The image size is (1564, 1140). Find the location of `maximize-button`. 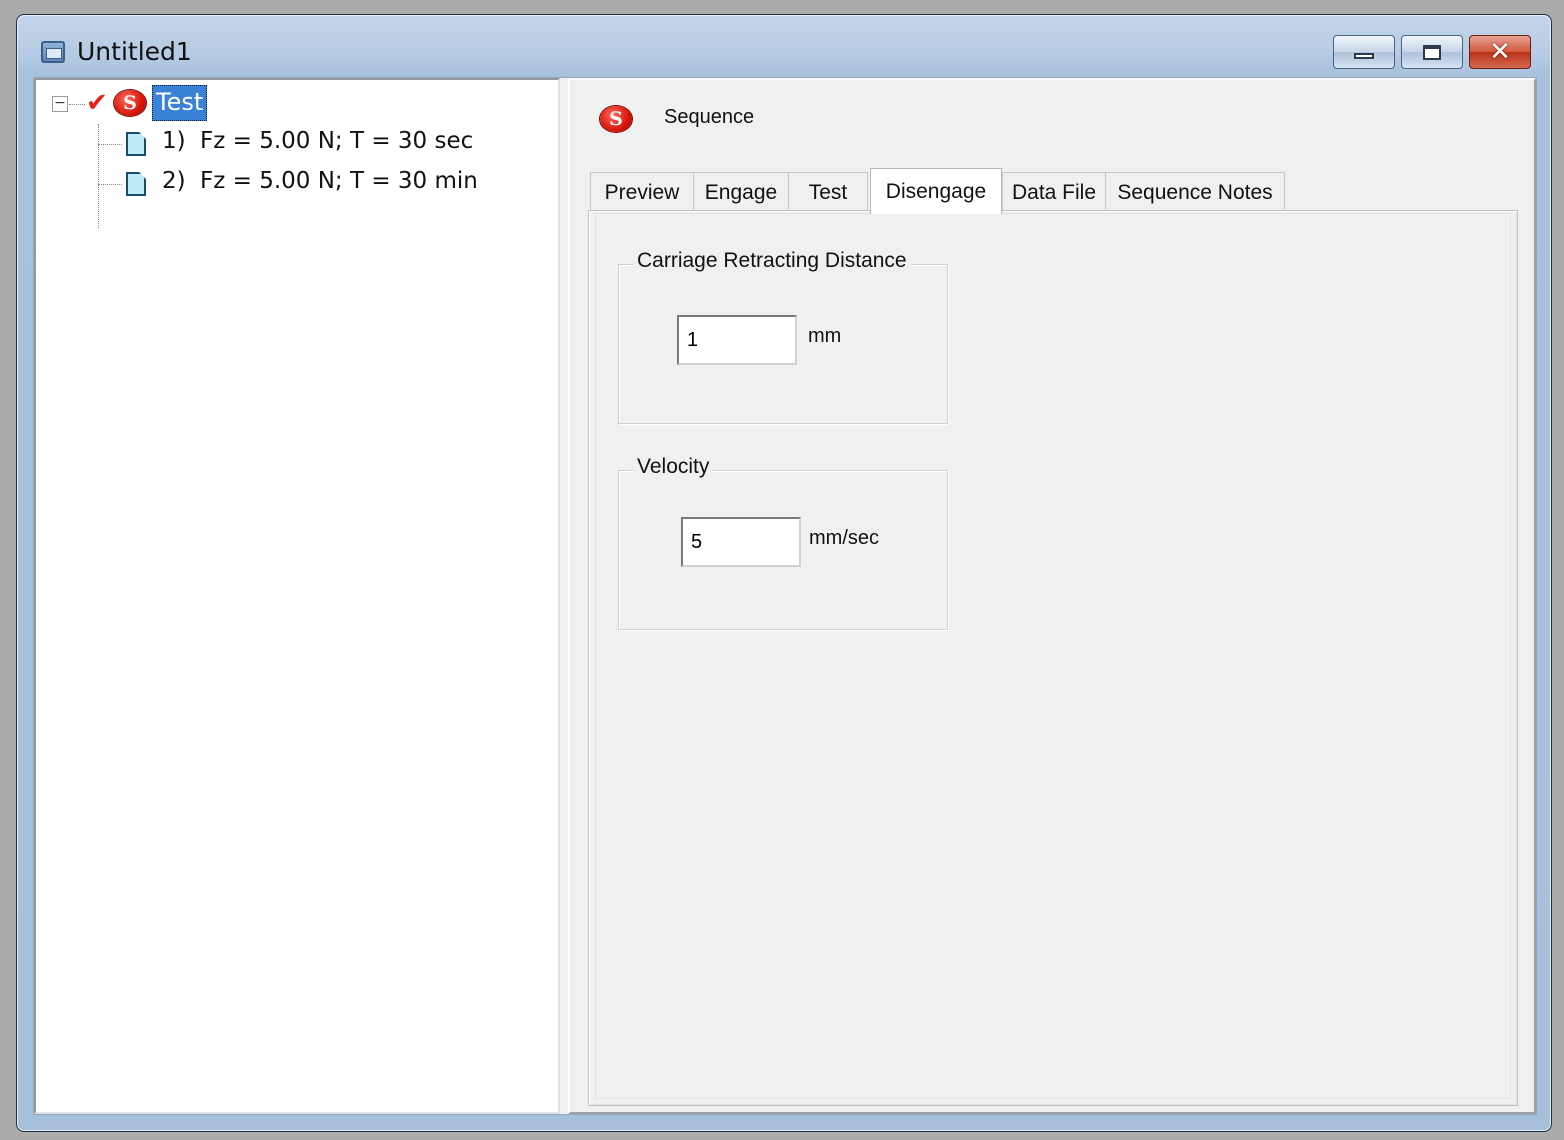

maximize-button is located at coordinates (1432, 52).